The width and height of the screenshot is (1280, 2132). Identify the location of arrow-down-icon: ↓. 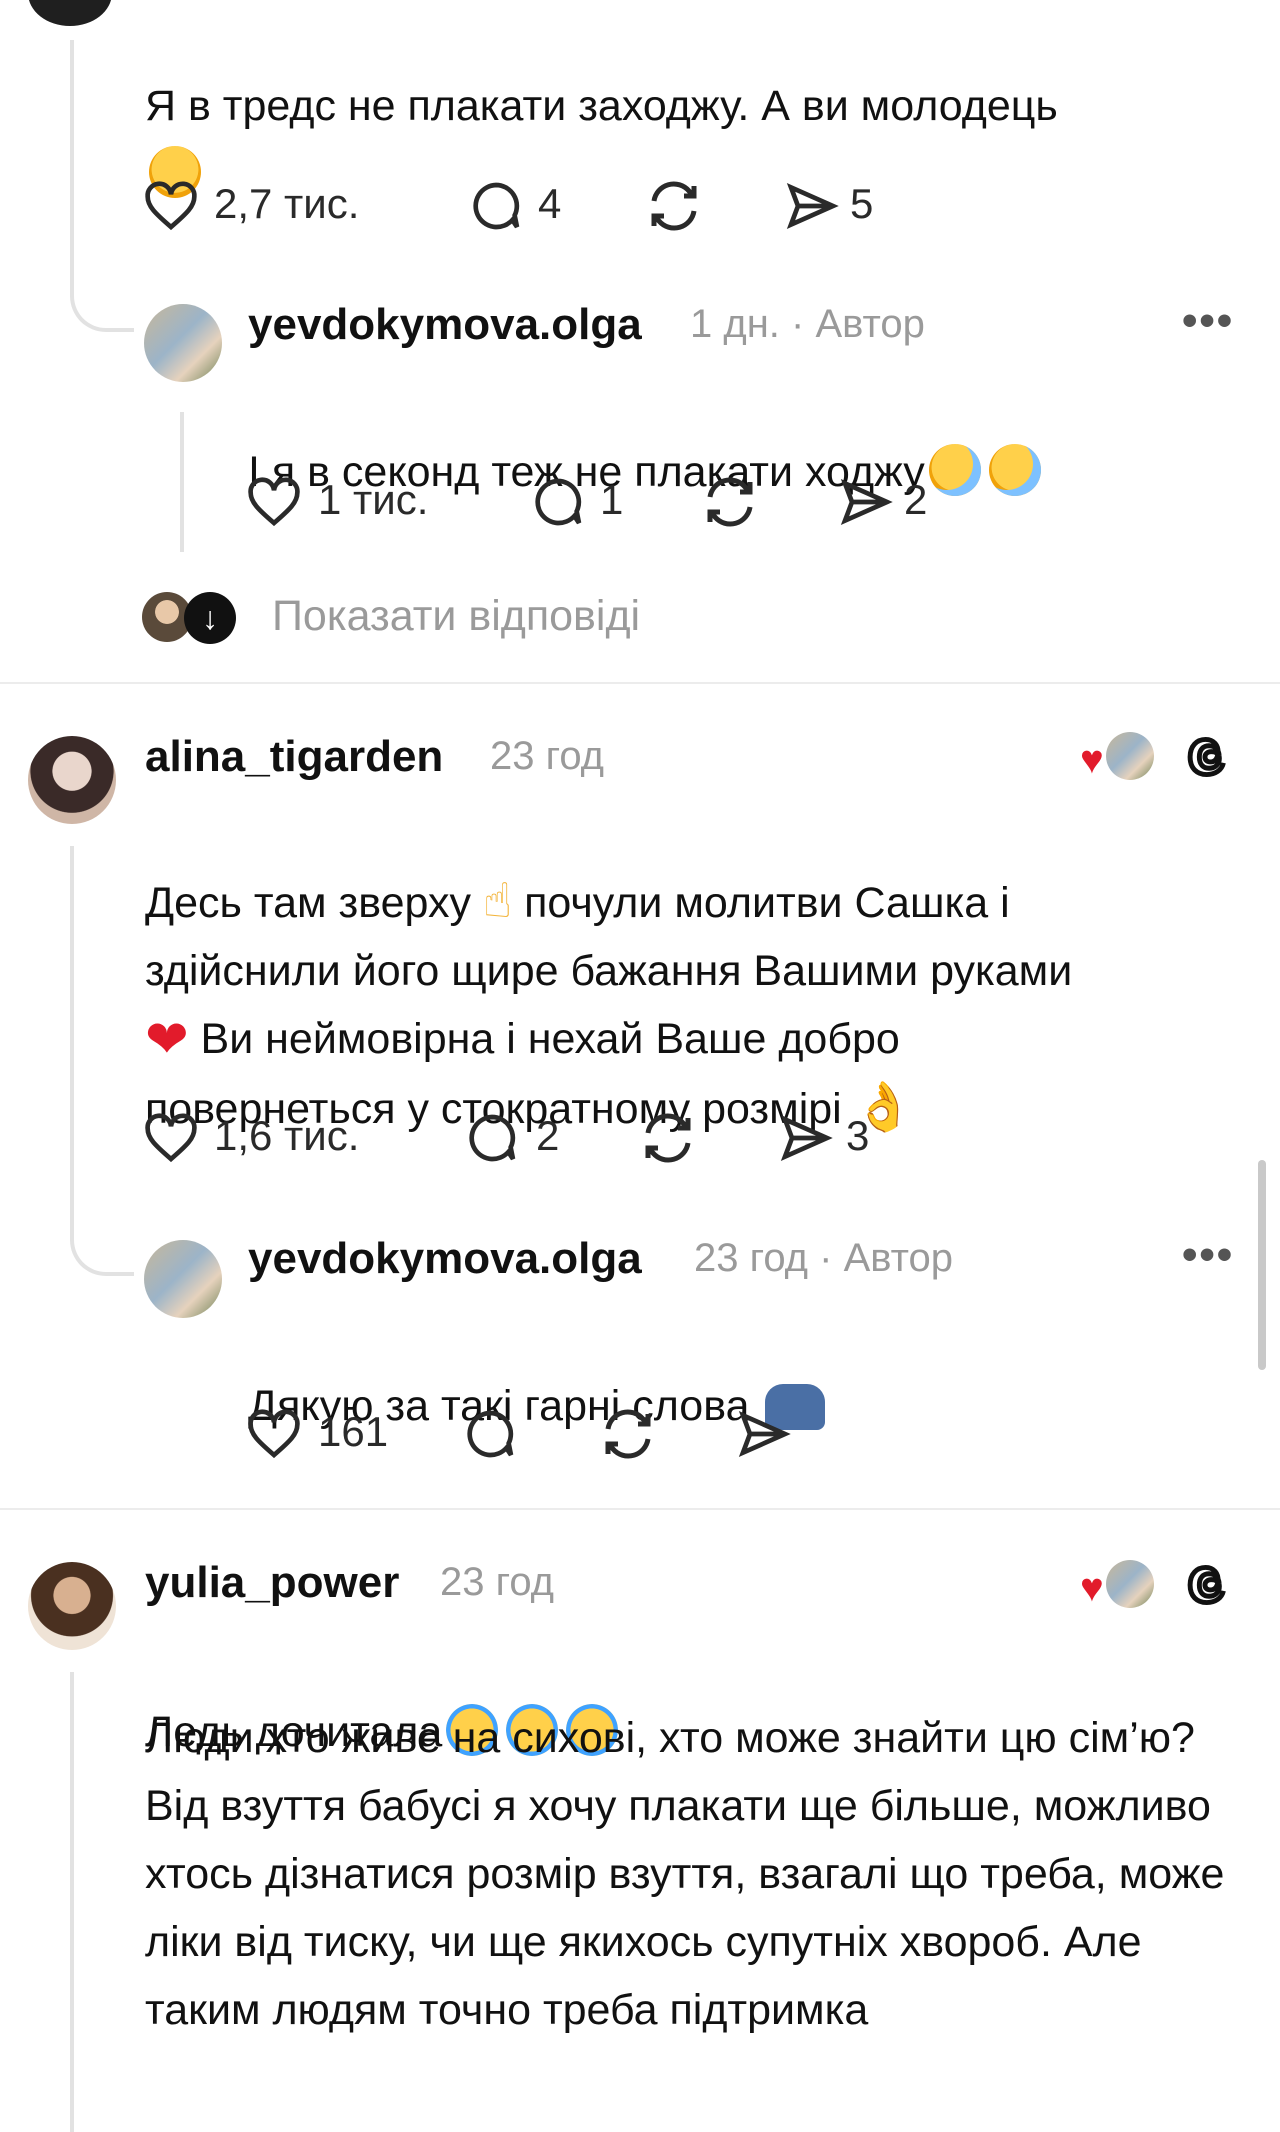
(210, 618).